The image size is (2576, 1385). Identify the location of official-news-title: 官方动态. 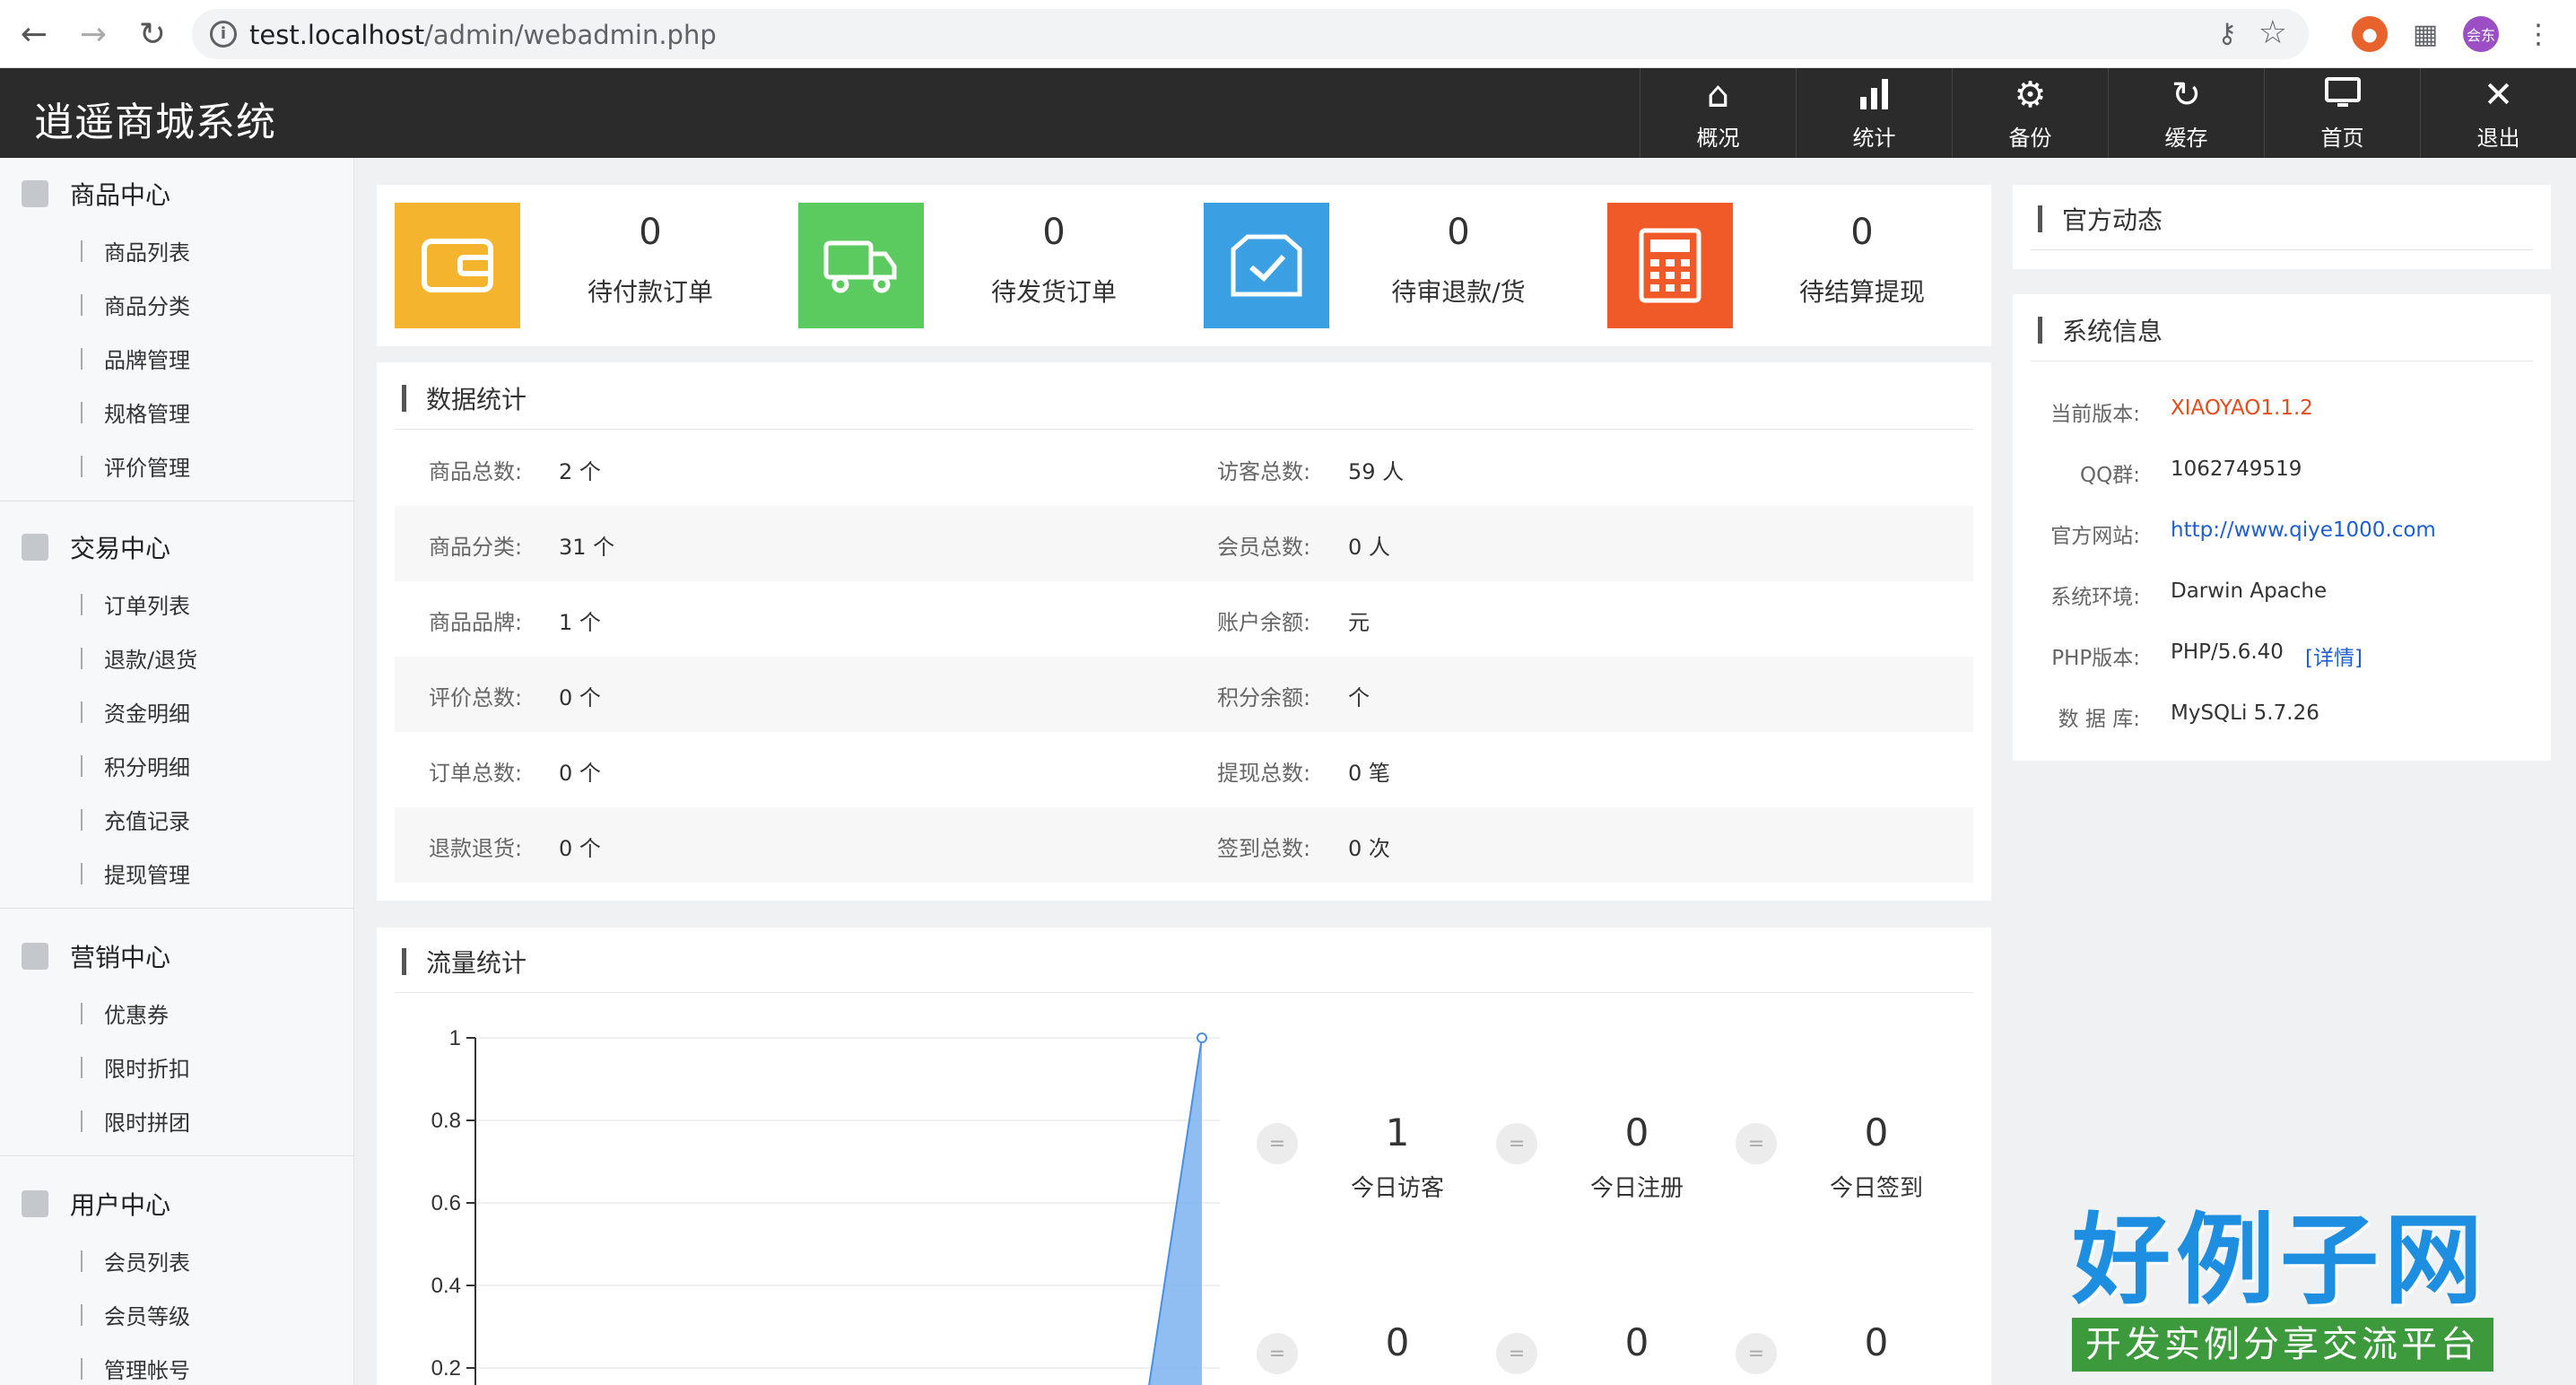
(2100, 219).